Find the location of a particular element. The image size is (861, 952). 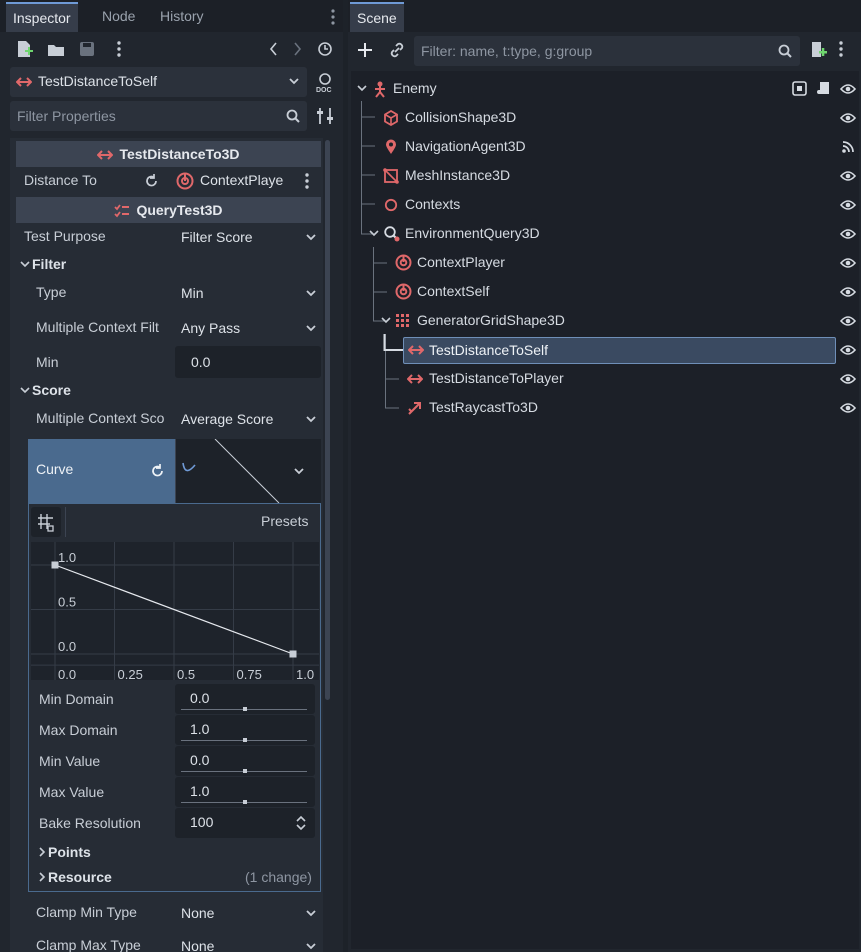

min-value-slider: 0.0 is located at coordinates (245, 761).